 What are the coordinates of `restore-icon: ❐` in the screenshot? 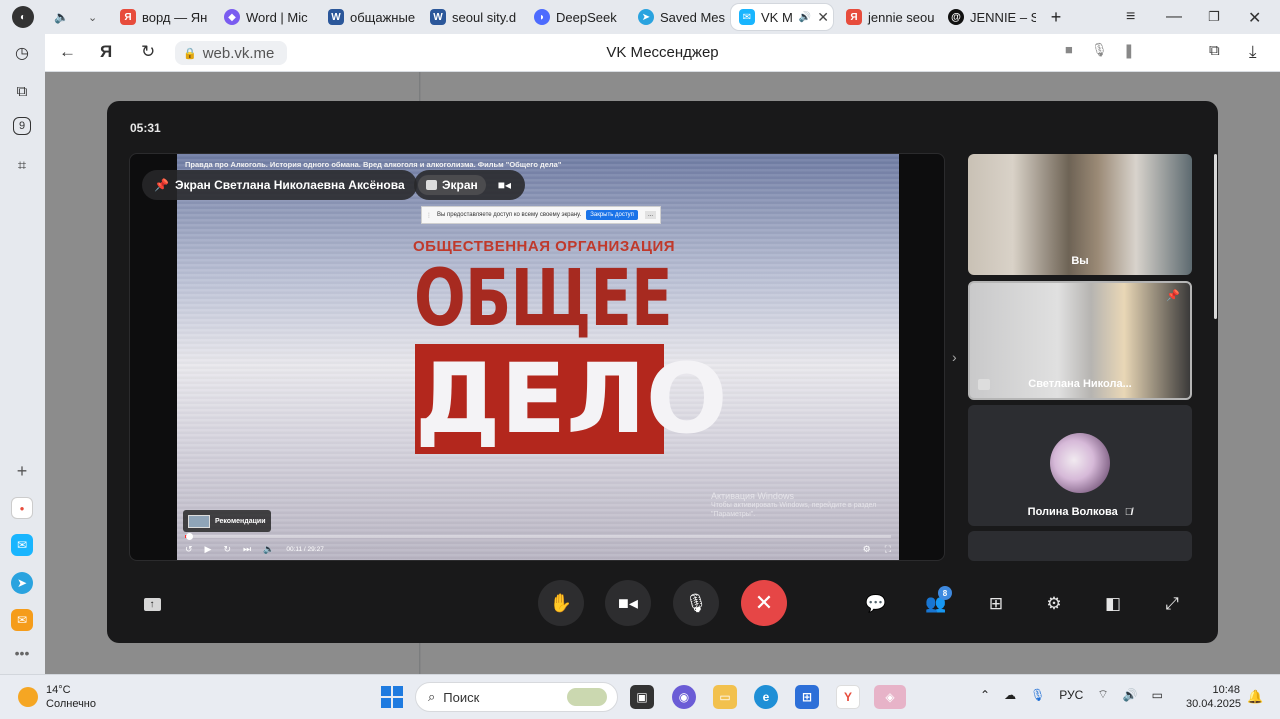 It's located at (1214, 17).